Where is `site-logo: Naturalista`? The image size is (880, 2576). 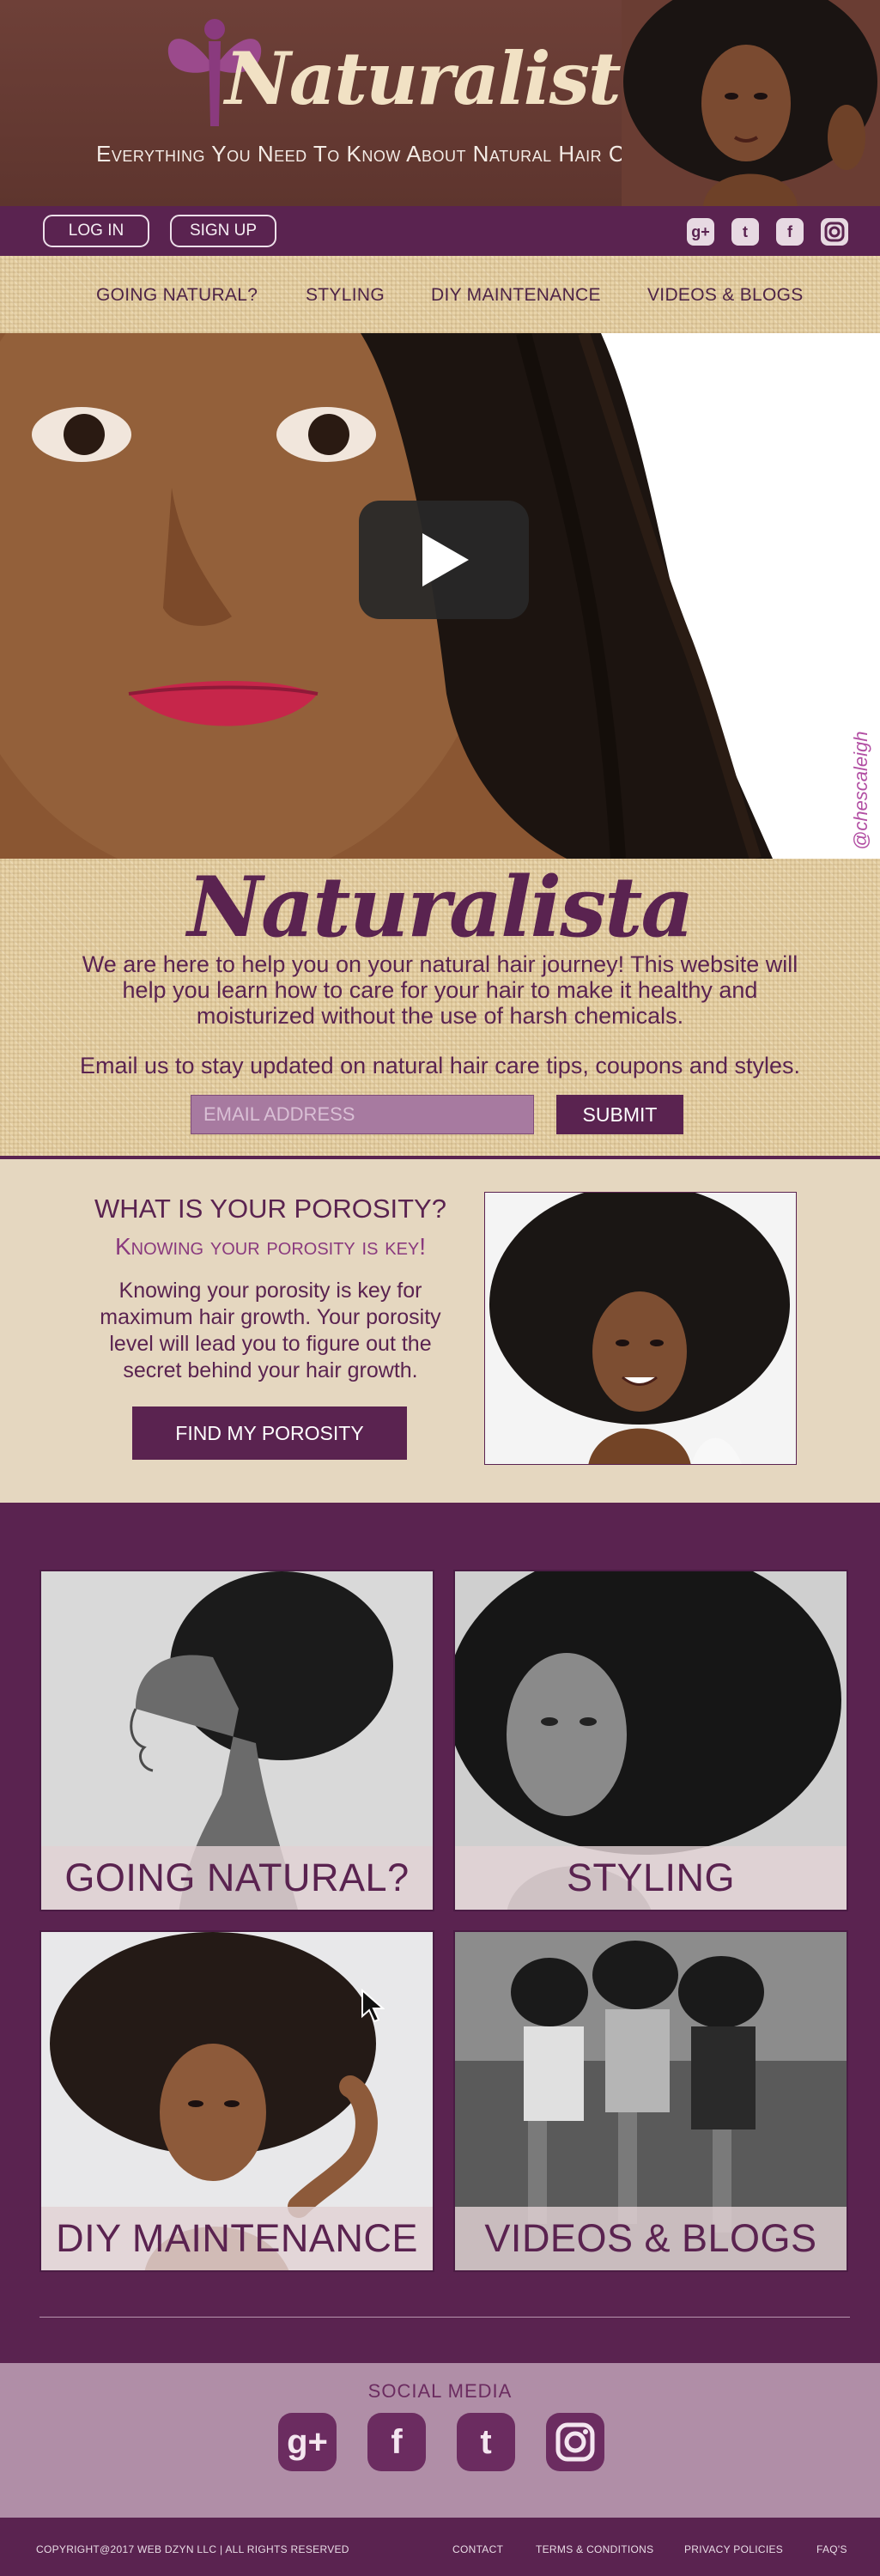
site-logo: Naturalista is located at coordinates (445, 78).